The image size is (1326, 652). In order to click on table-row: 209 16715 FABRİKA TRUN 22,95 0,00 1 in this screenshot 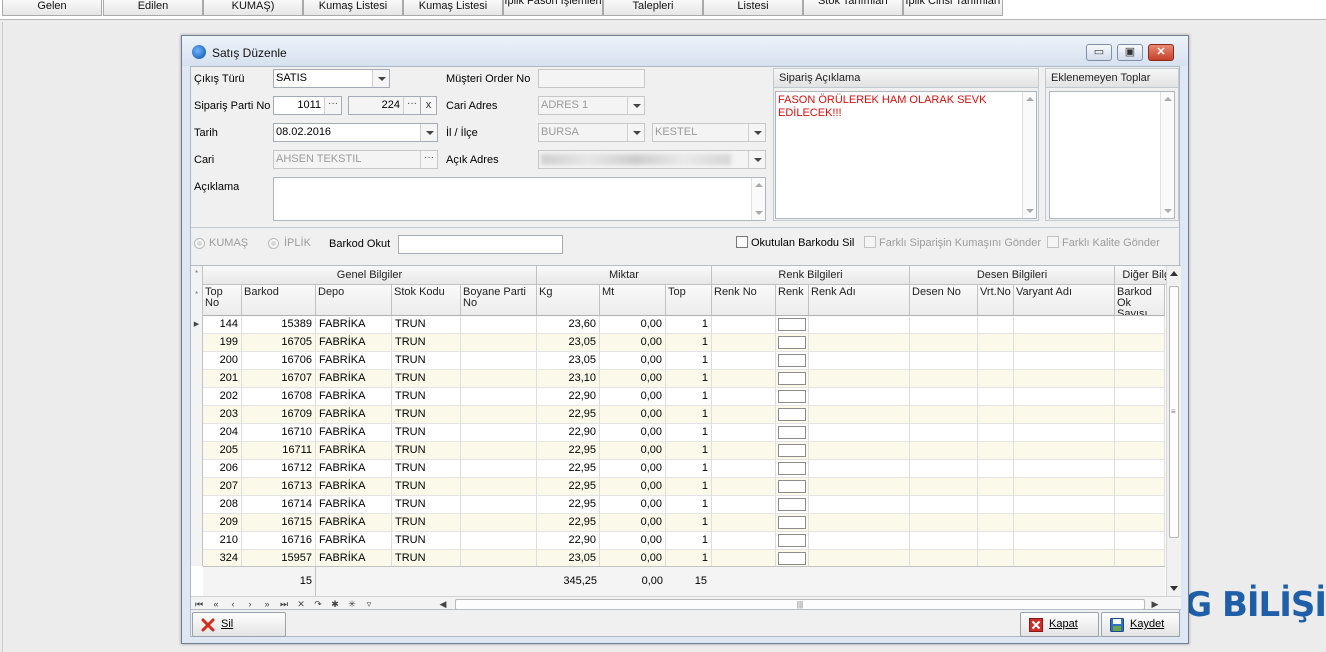, I will do `click(684, 523)`.